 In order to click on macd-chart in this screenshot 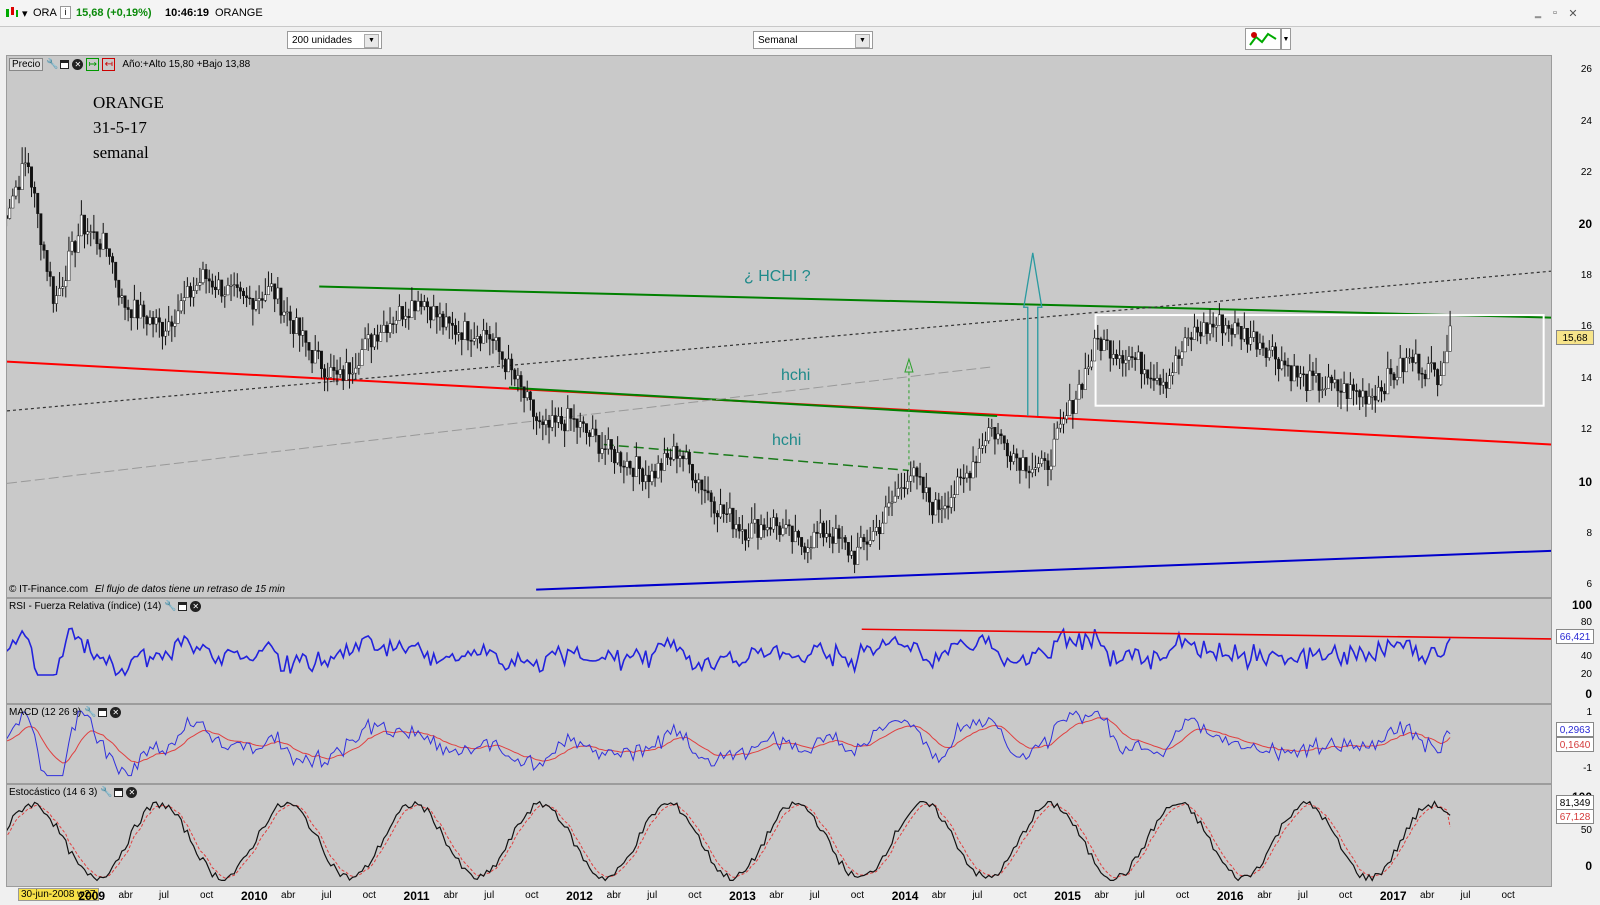, I will do `click(779, 744)`.